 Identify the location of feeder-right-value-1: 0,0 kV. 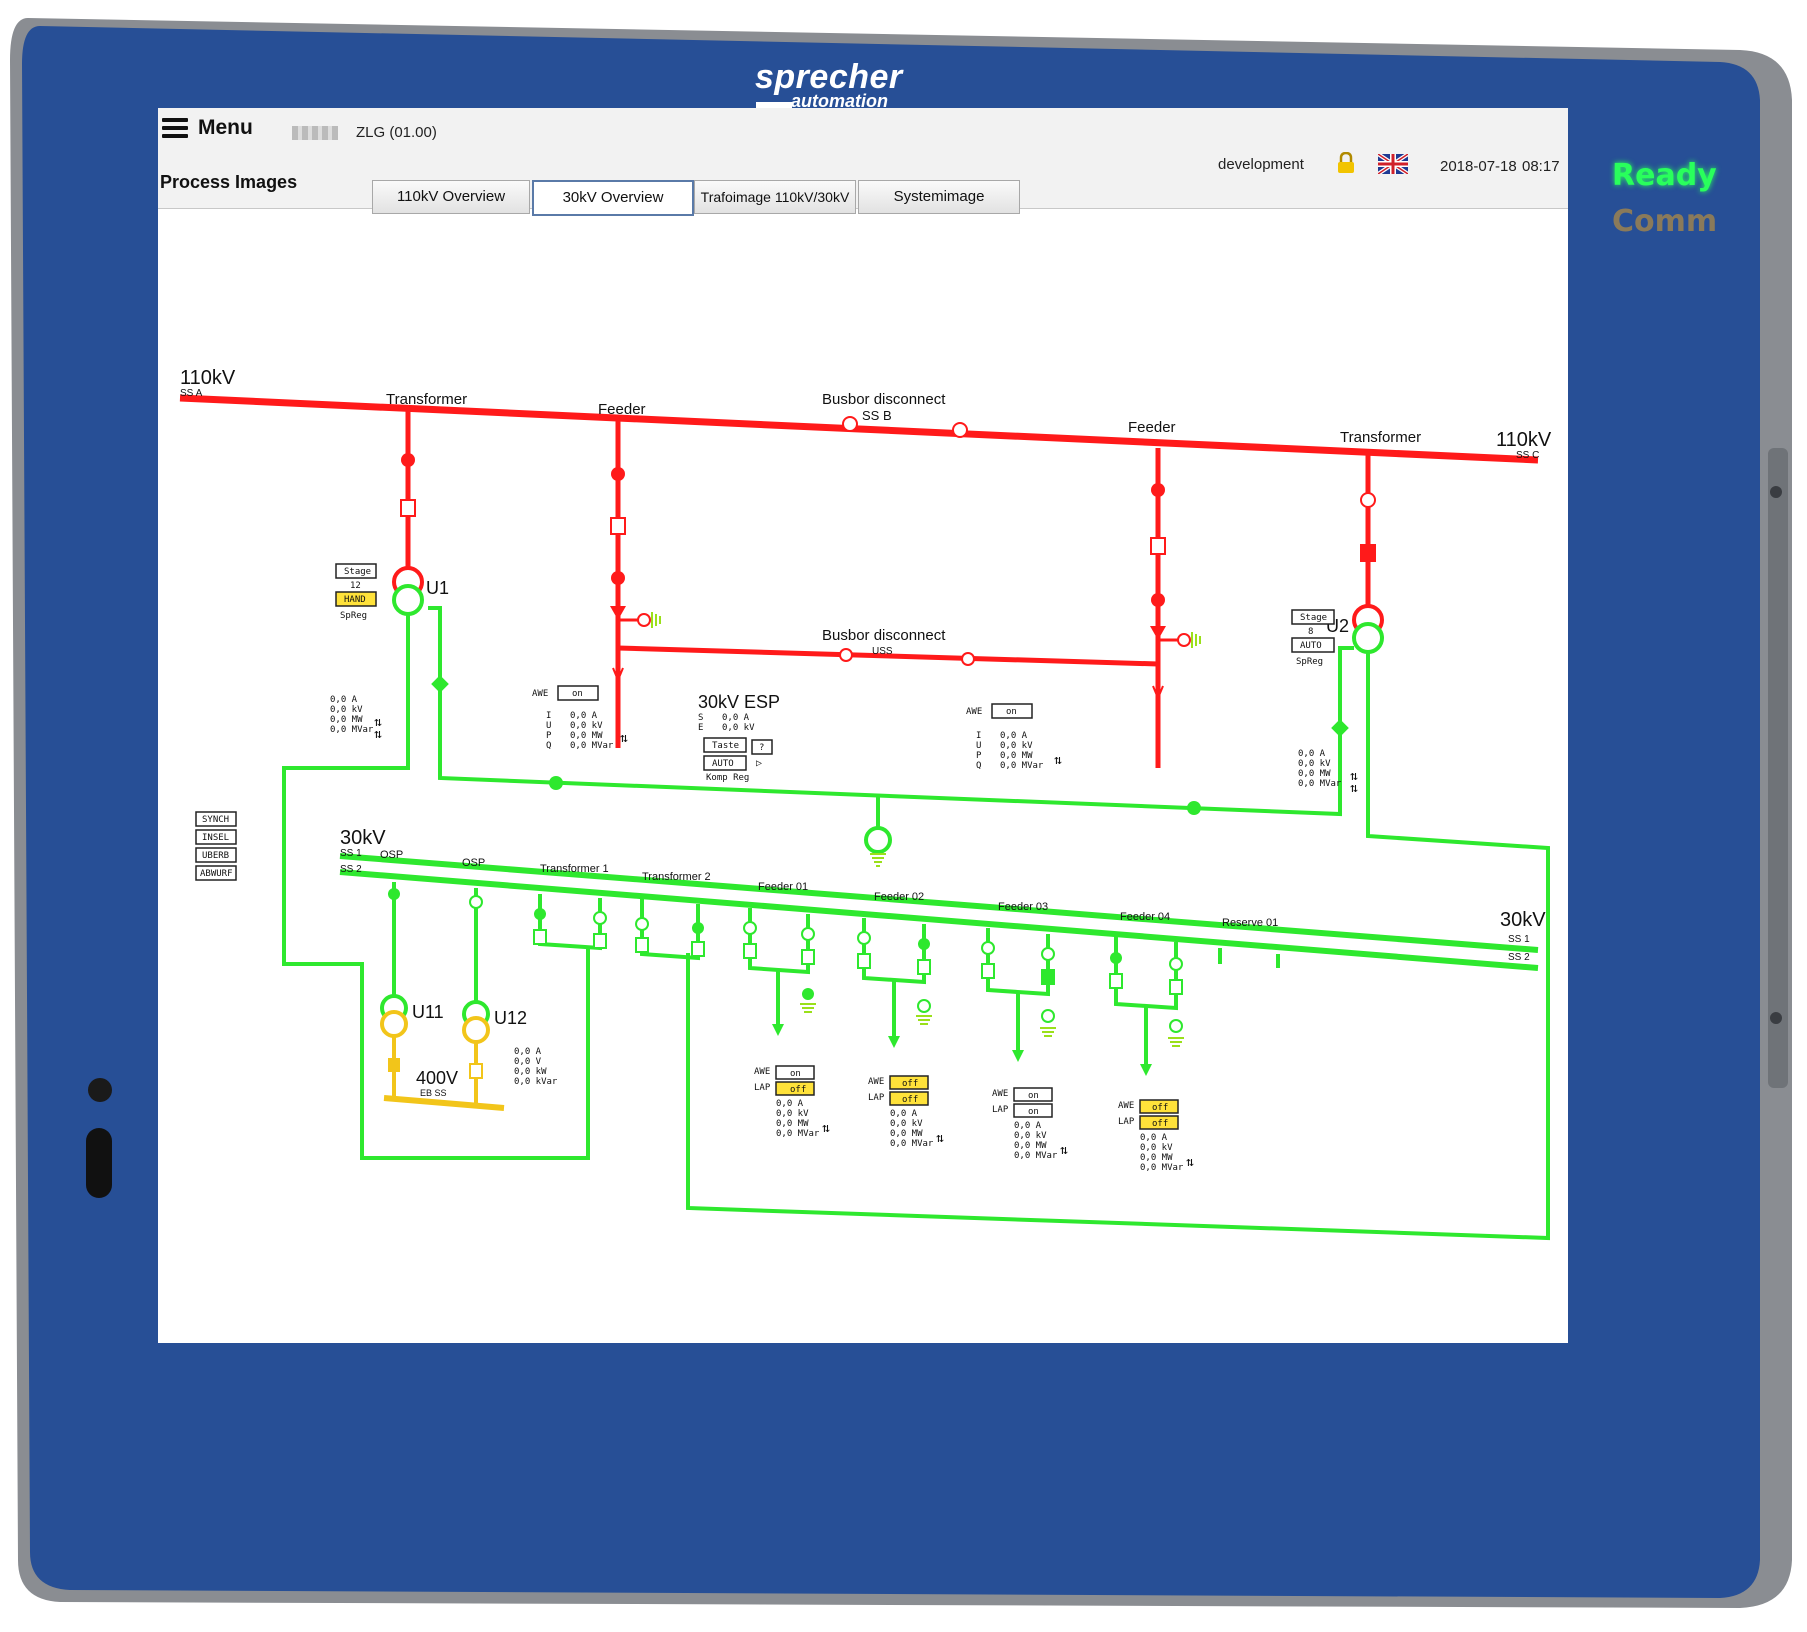
(1016, 746).